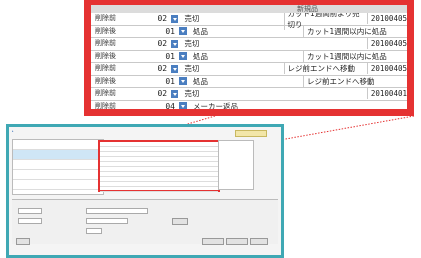 The image size is (421, 258). Describe the element at coordinates (251, 133) in the screenshot. I see `top-action-button` at that location.